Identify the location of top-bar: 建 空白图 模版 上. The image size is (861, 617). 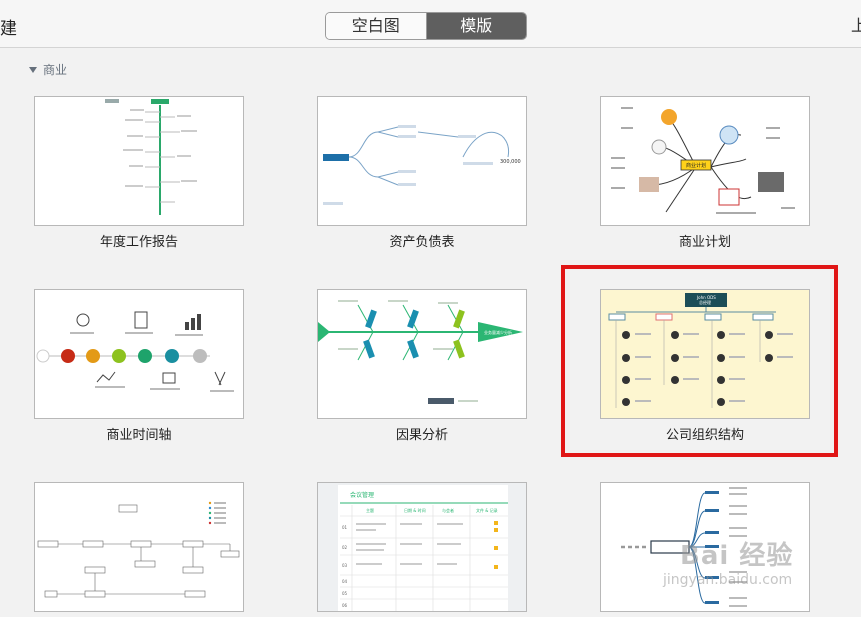
(430, 24).